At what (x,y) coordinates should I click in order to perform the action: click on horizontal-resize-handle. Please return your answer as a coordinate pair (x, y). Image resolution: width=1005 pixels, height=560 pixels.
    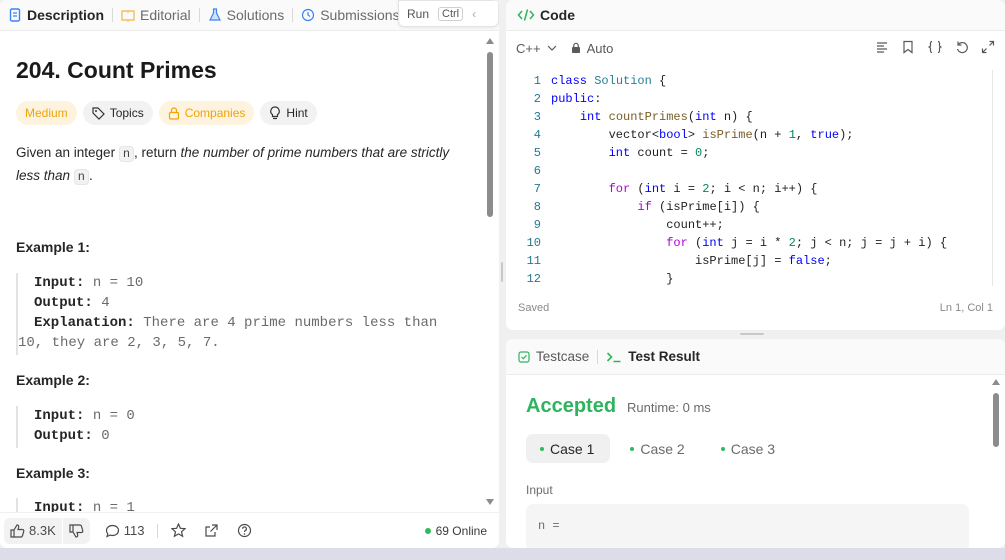
    Looking at the image, I should click on (752, 334).